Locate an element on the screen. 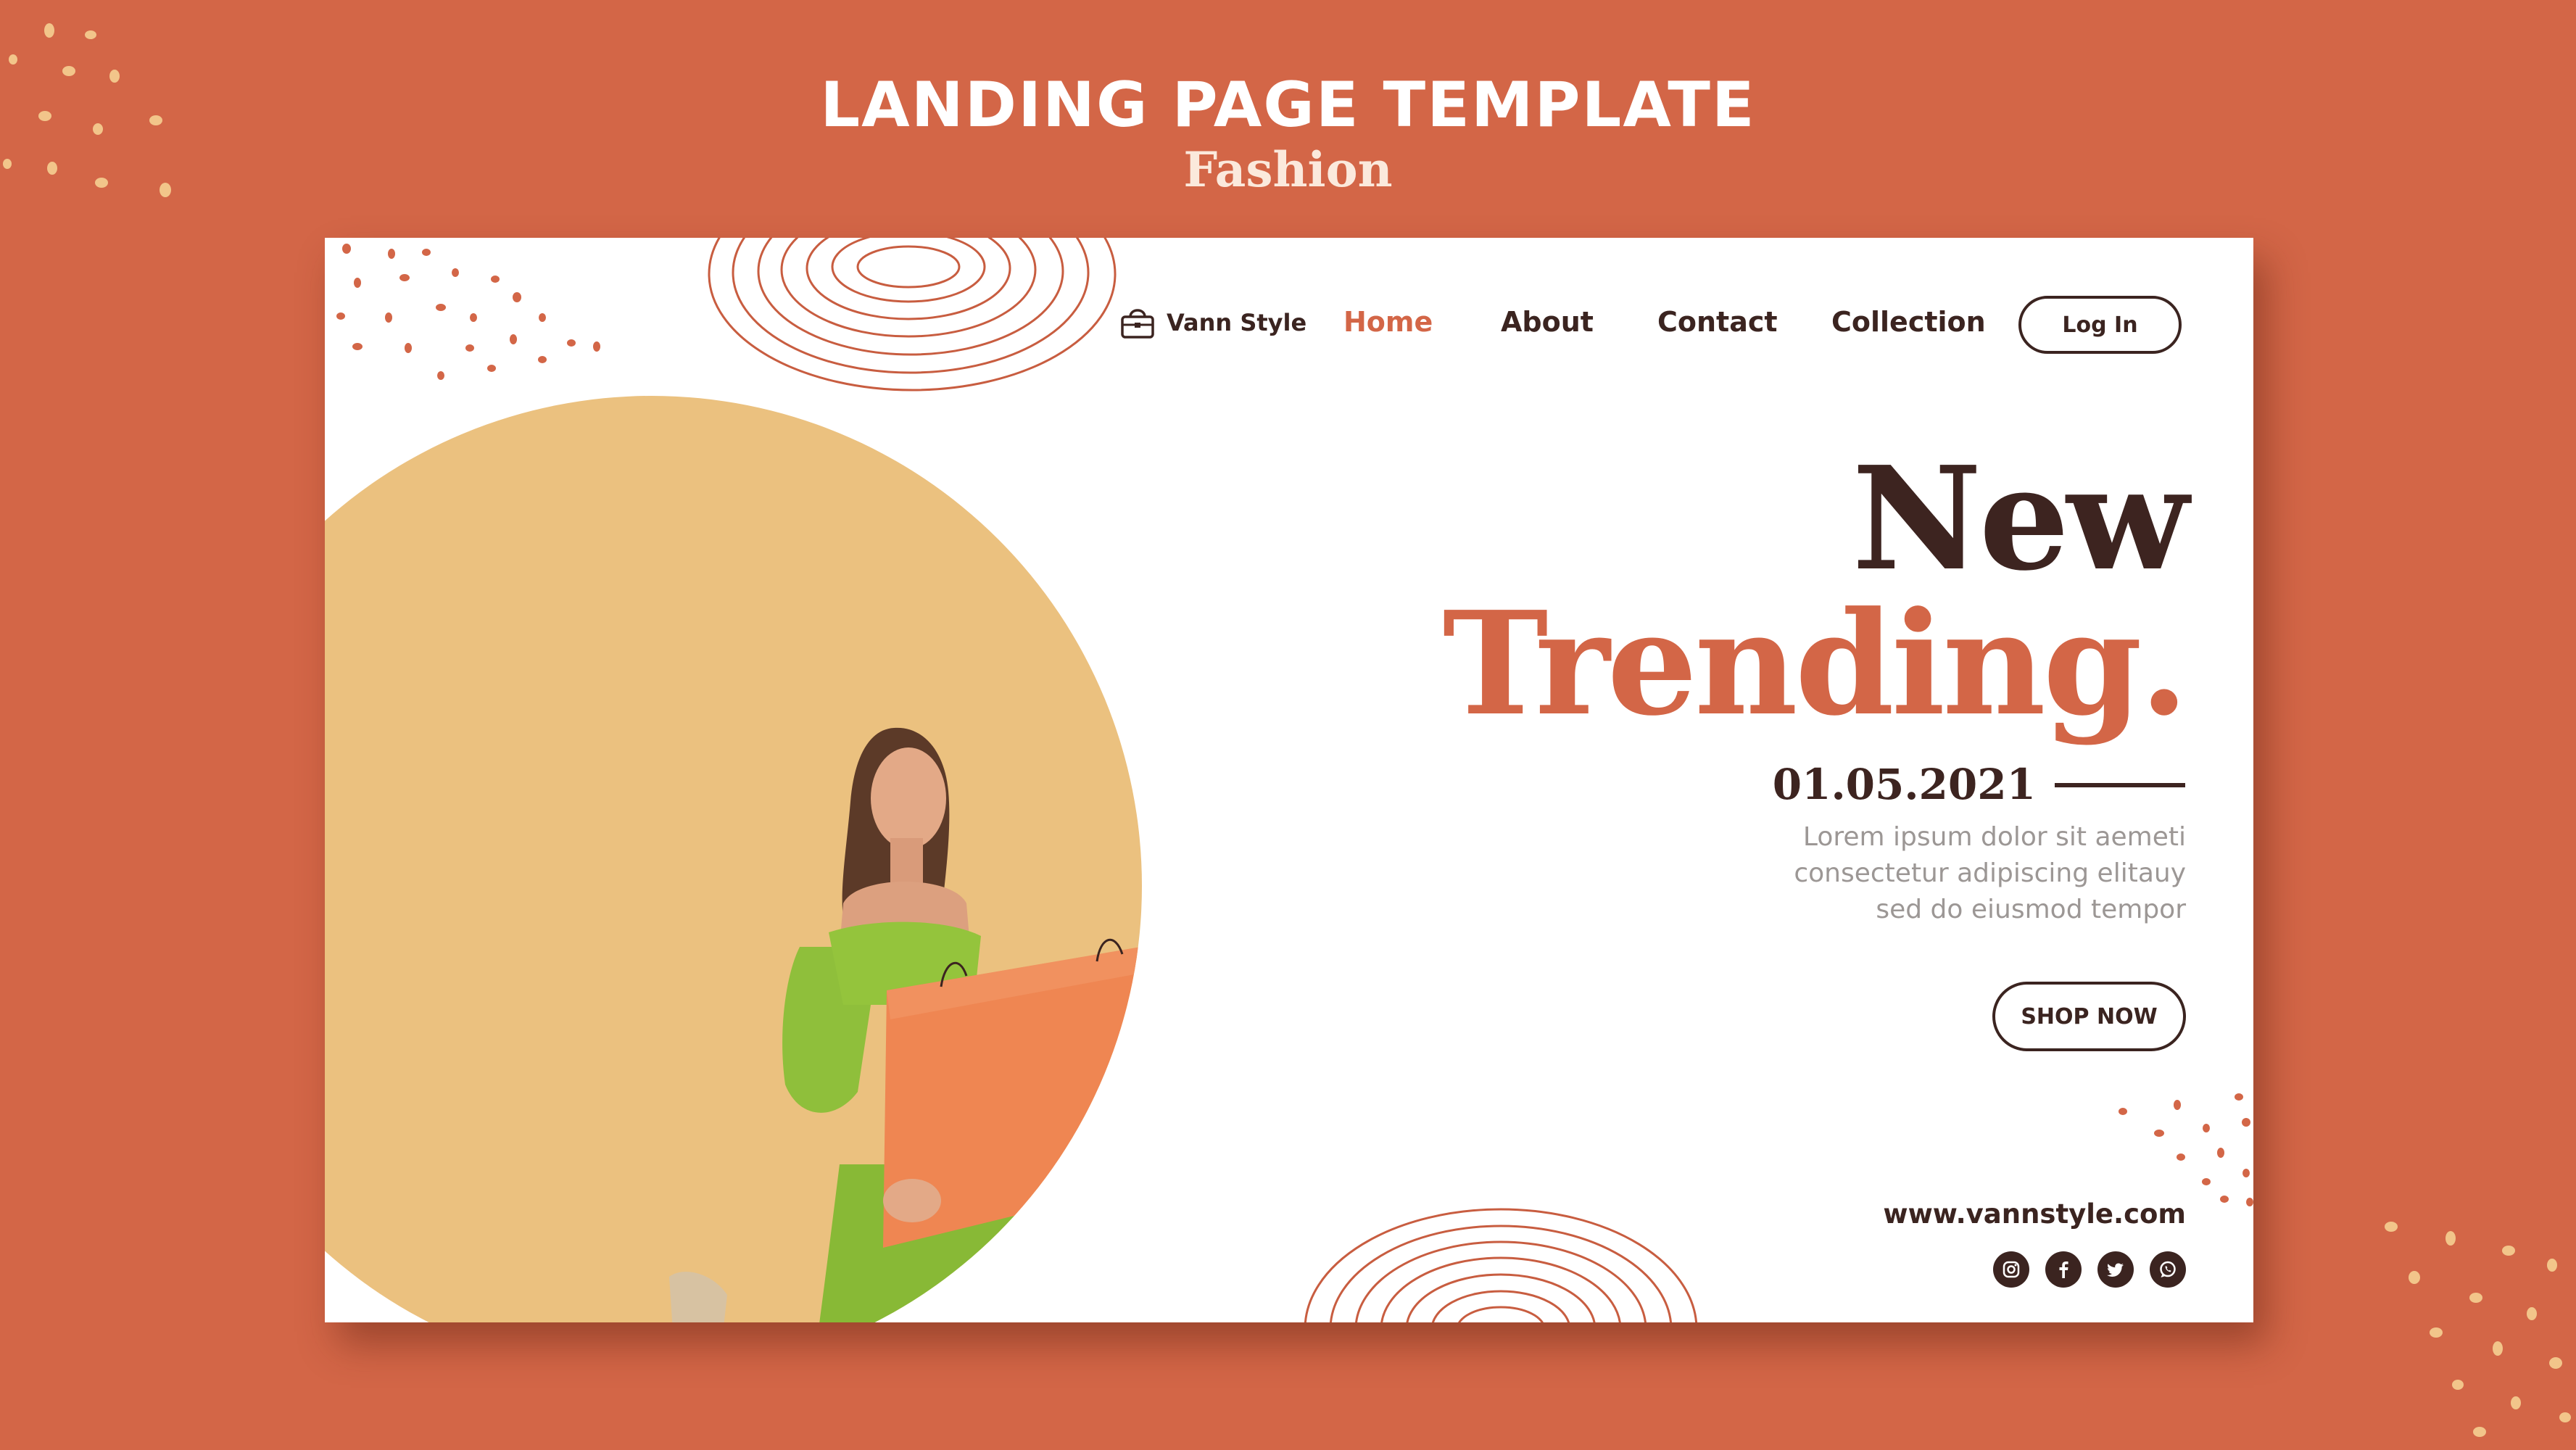  nav-home-link: Home is located at coordinates (1388, 322).